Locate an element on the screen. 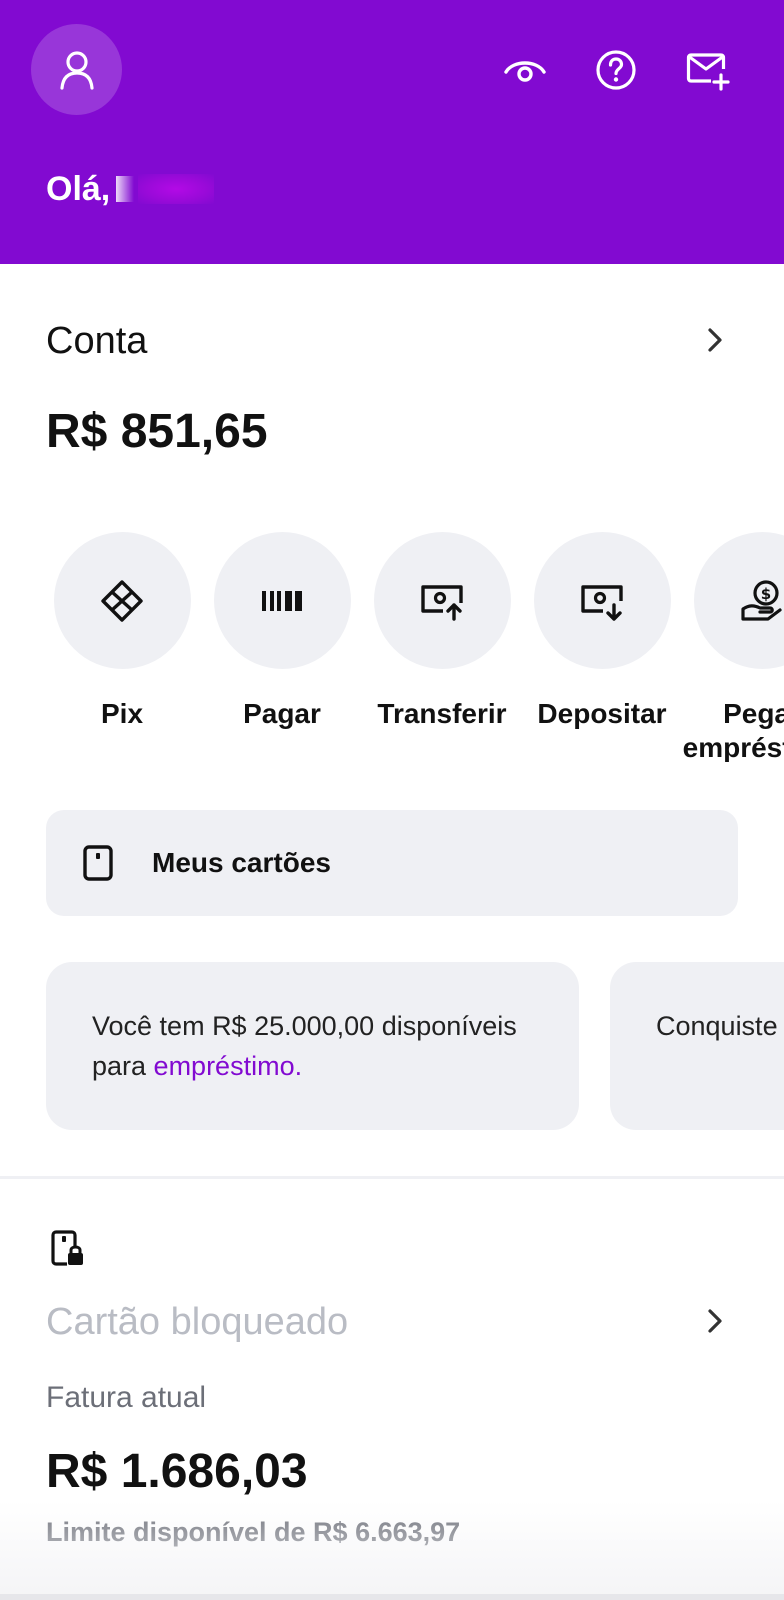 The height and width of the screenshot is (1600, 784). barcode-icon is located at coordinates (282, 600).